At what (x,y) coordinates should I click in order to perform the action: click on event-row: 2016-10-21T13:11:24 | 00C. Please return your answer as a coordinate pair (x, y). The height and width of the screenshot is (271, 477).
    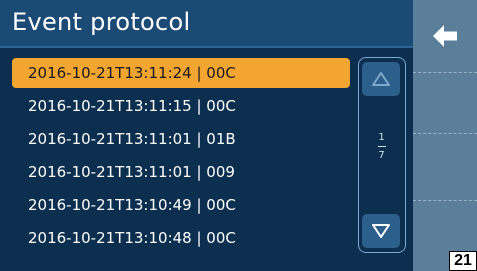
    Looking at the image, I should click on (181, 73).